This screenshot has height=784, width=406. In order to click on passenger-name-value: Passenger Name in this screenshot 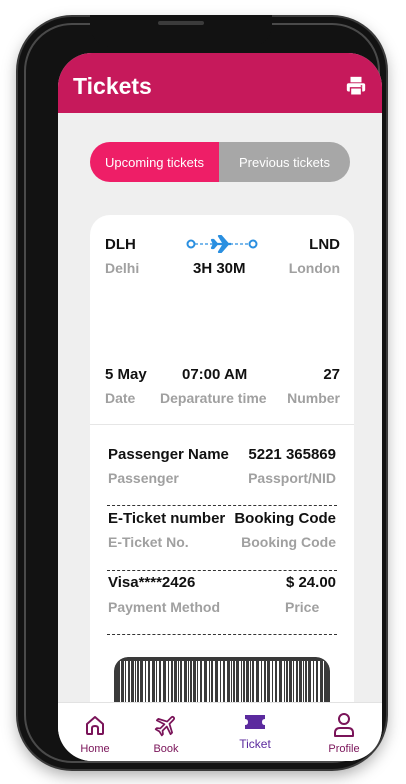, I will do `click(168, 454)`.